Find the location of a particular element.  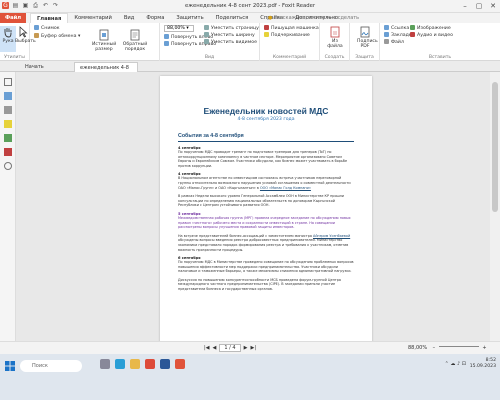

fit-width-icon is located at coordinates (206, 34).